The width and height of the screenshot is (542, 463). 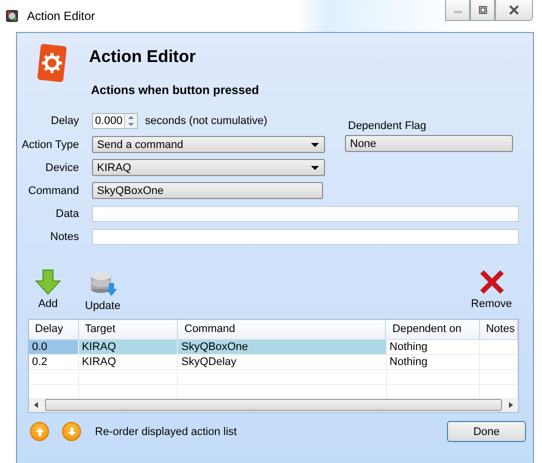 I want to click on table-cell: 0.0, so click(x=40, y=347).